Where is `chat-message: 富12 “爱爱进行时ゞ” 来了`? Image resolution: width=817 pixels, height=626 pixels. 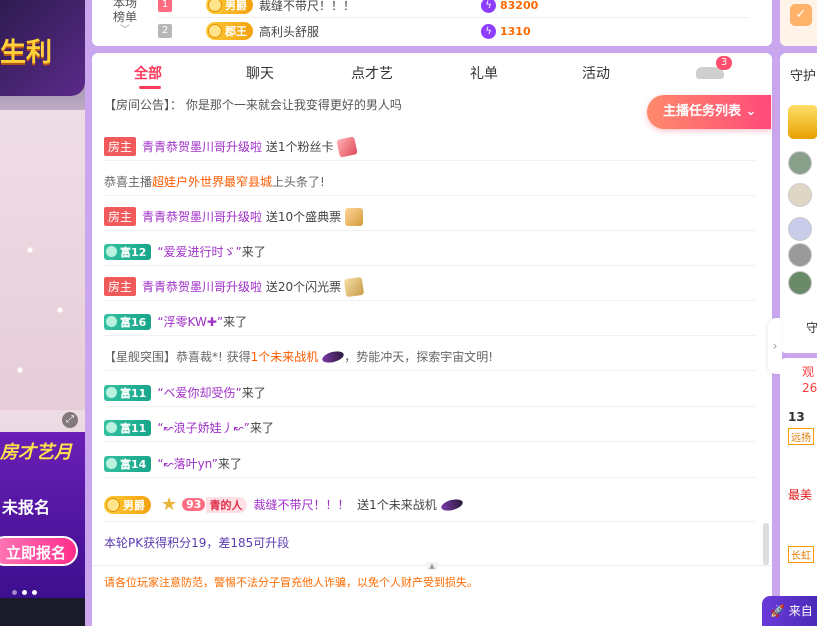 chat-message: 富12 “爱爱进行时ゞ” 来了 is located at coordinates (430, 252).